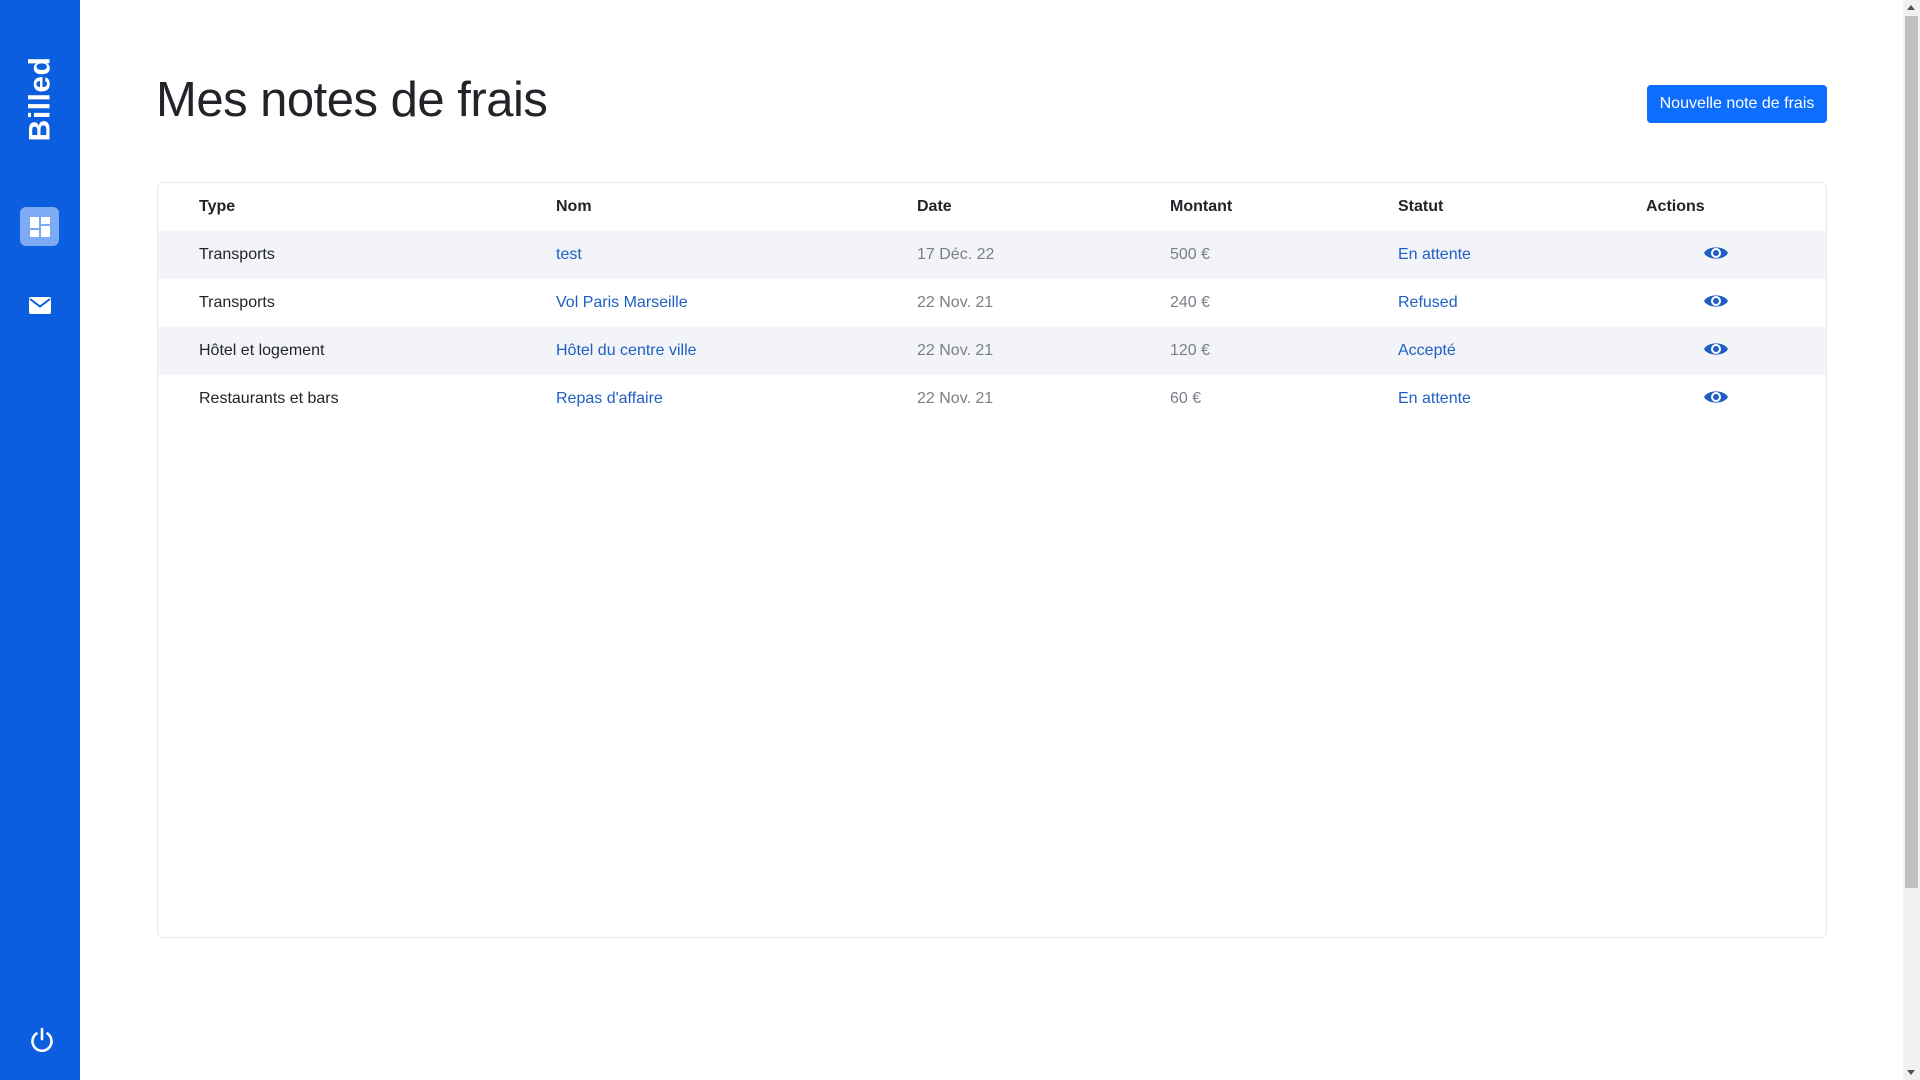 The image size is (1920, 1080). Describe the element at coordinates (1911, 1072) in the screenshot. I see `scroll-down-arrow-icon` at that location.